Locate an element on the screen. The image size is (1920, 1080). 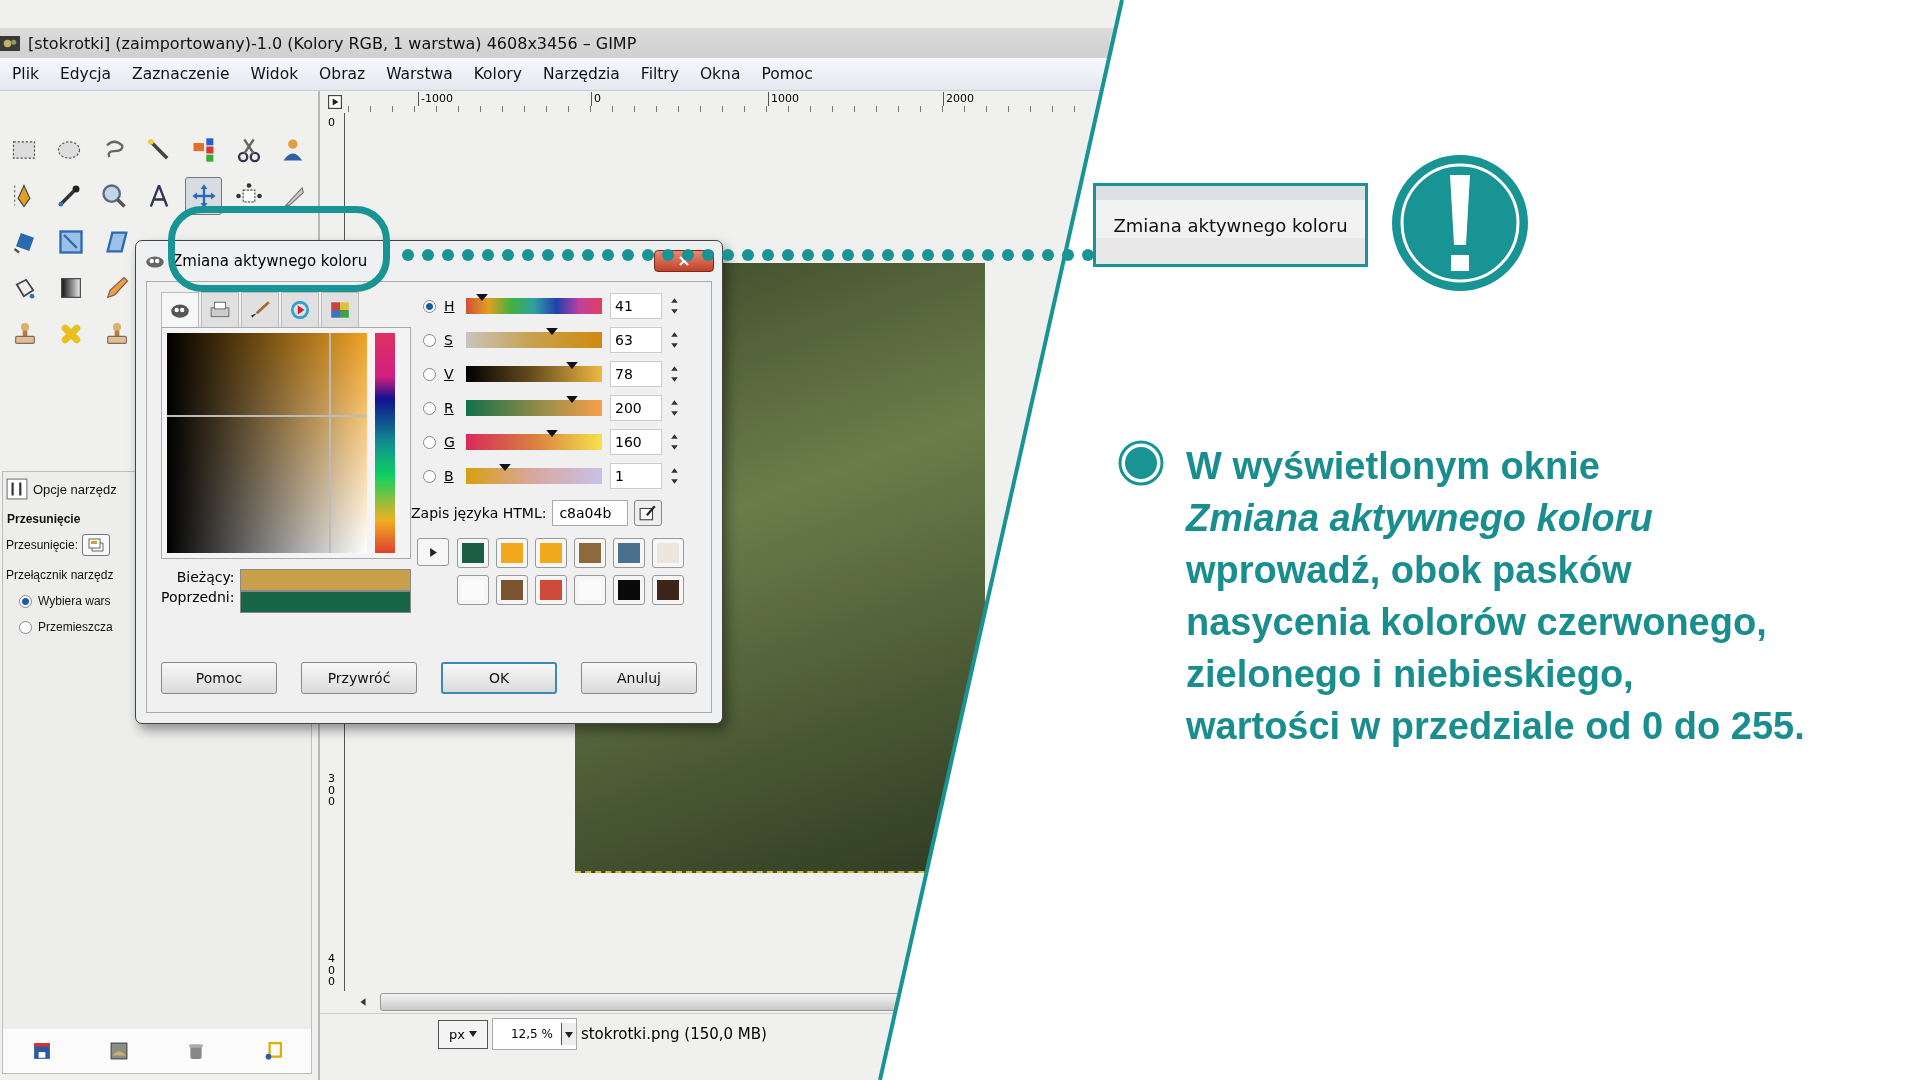
ruler-label: -1000 is located at coordinates (435, 99).